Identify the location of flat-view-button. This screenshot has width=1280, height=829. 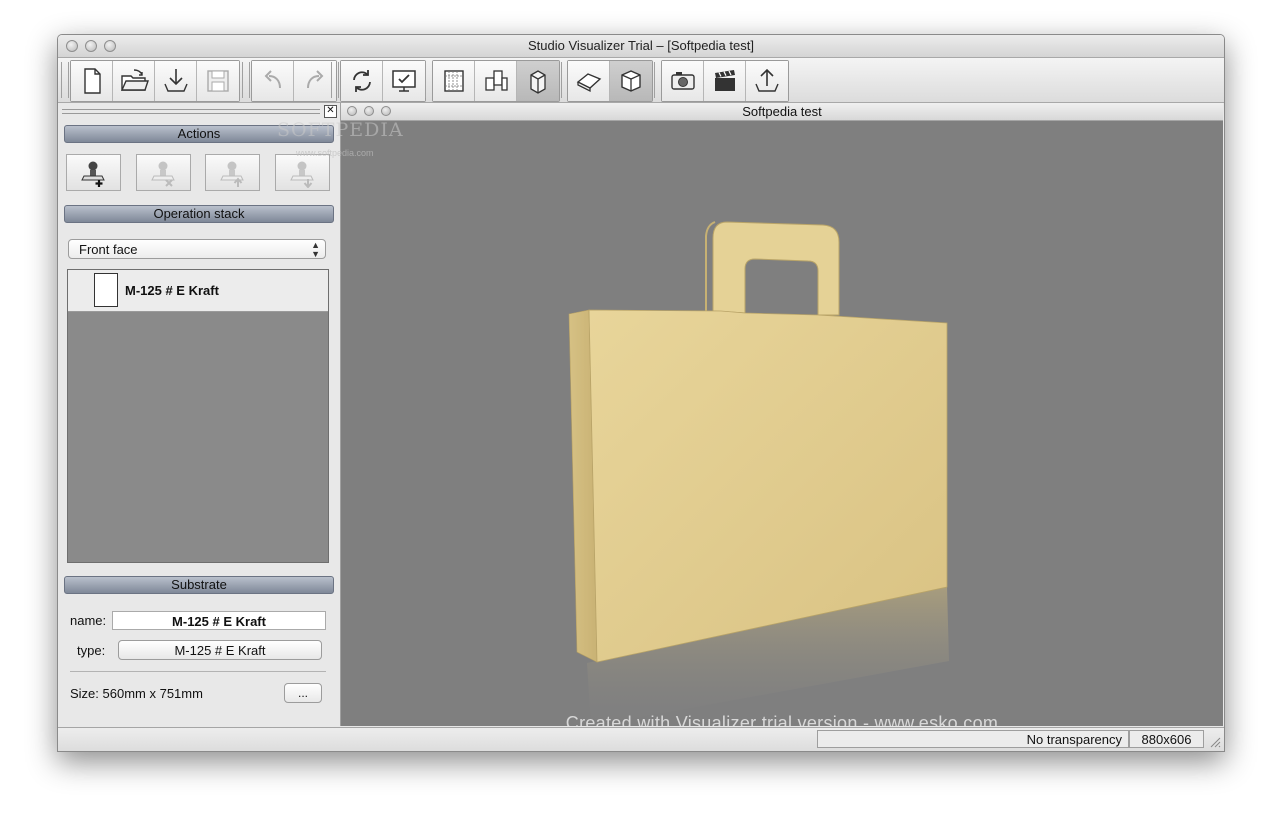
(589, 81).